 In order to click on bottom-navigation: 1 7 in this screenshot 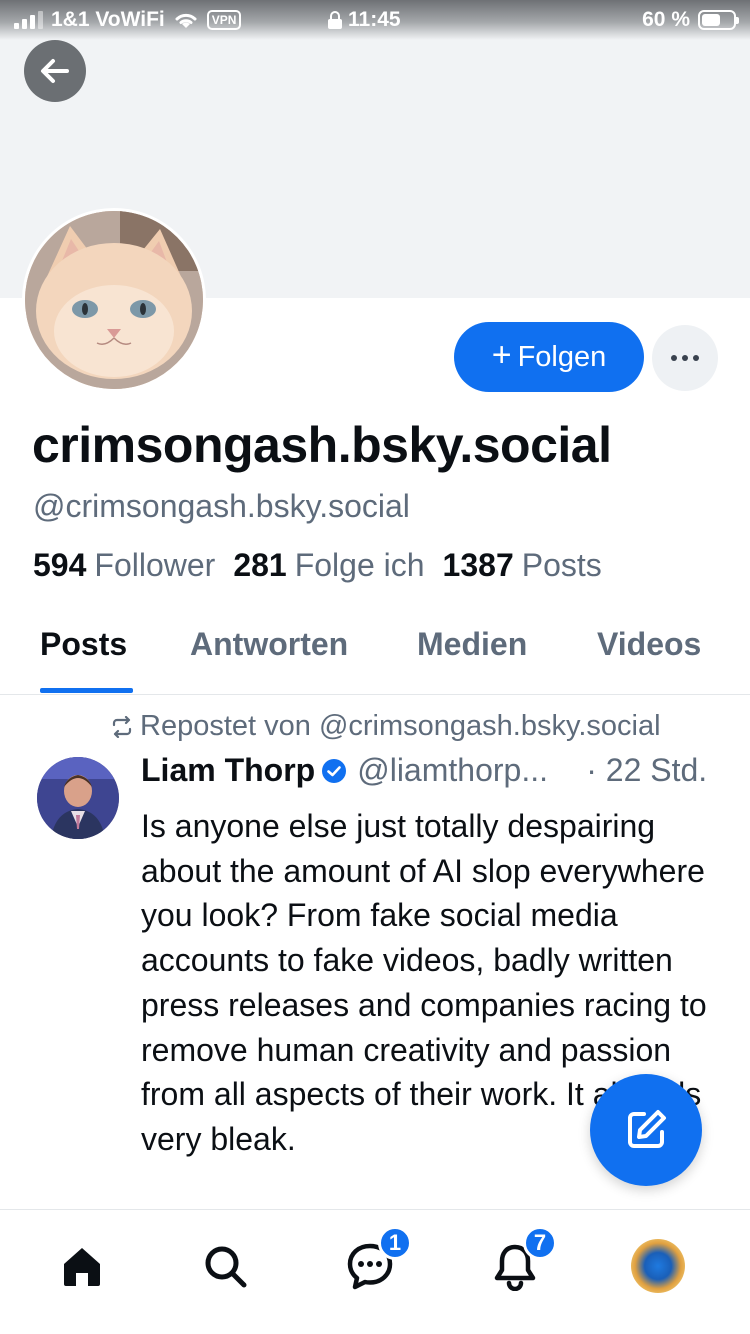, I will do `click(375, 1271)`.